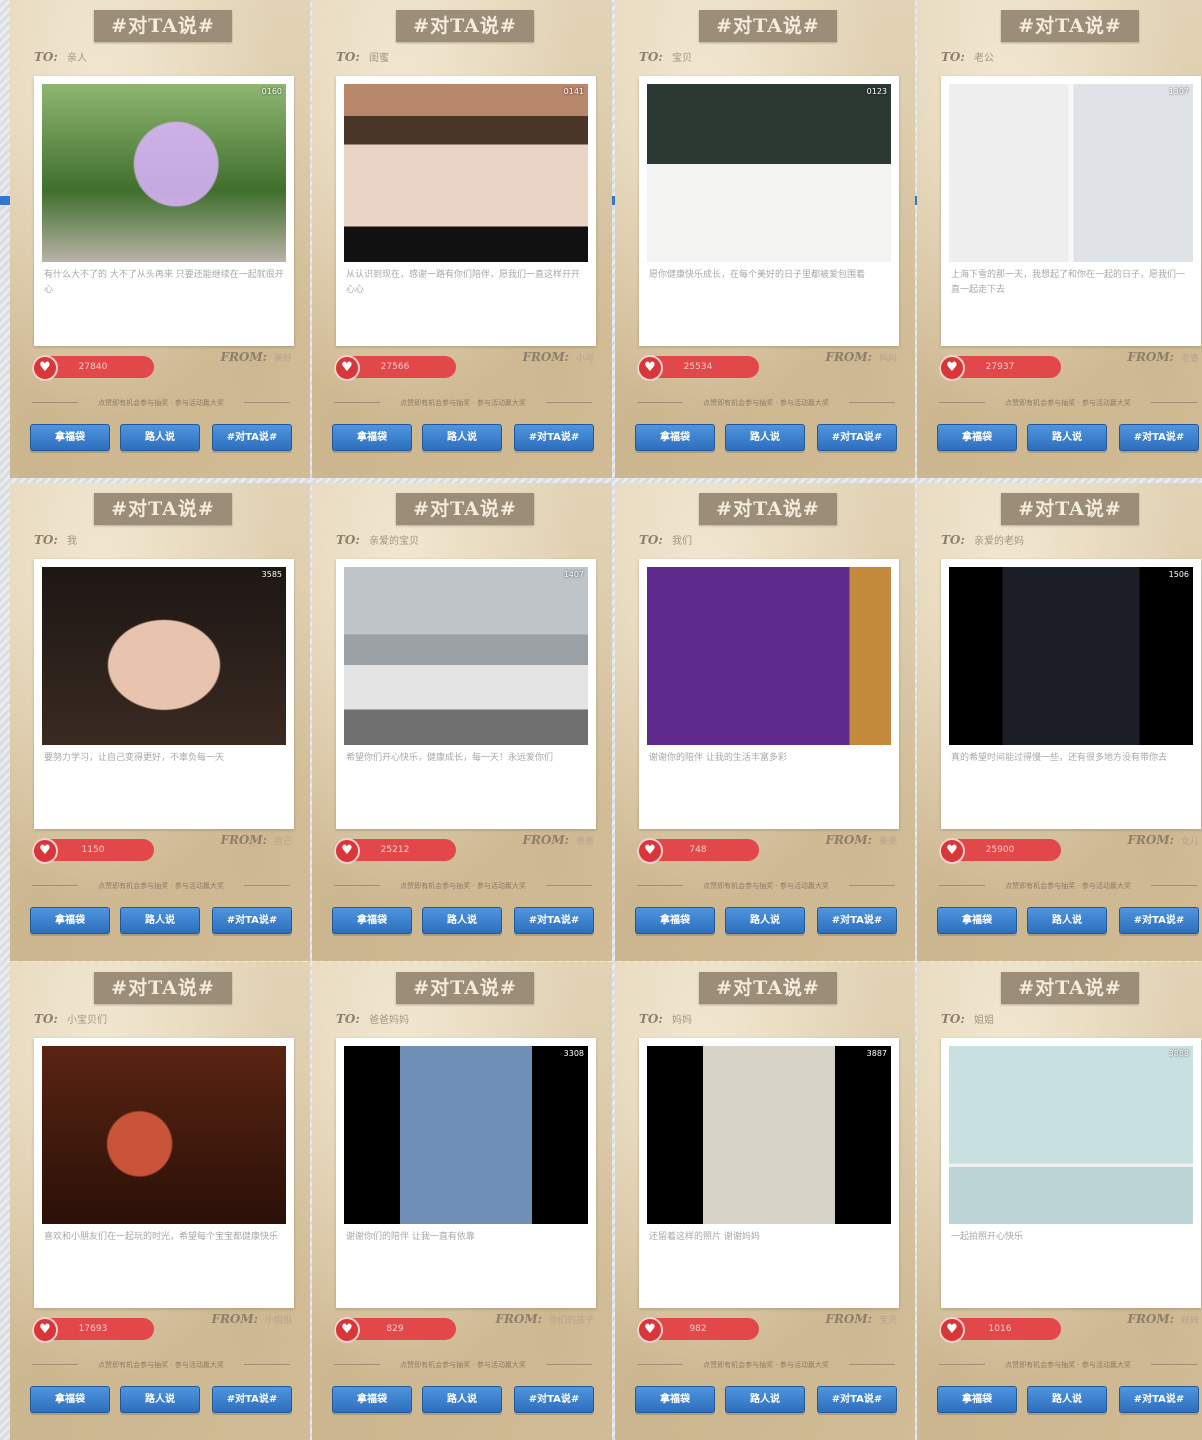 The width and height of the screenshot is (1202, 1440). What do you see at coordinates (348, 57) in the screenshot?
I see `to-label: TO:` at bounding box center [348, 57].